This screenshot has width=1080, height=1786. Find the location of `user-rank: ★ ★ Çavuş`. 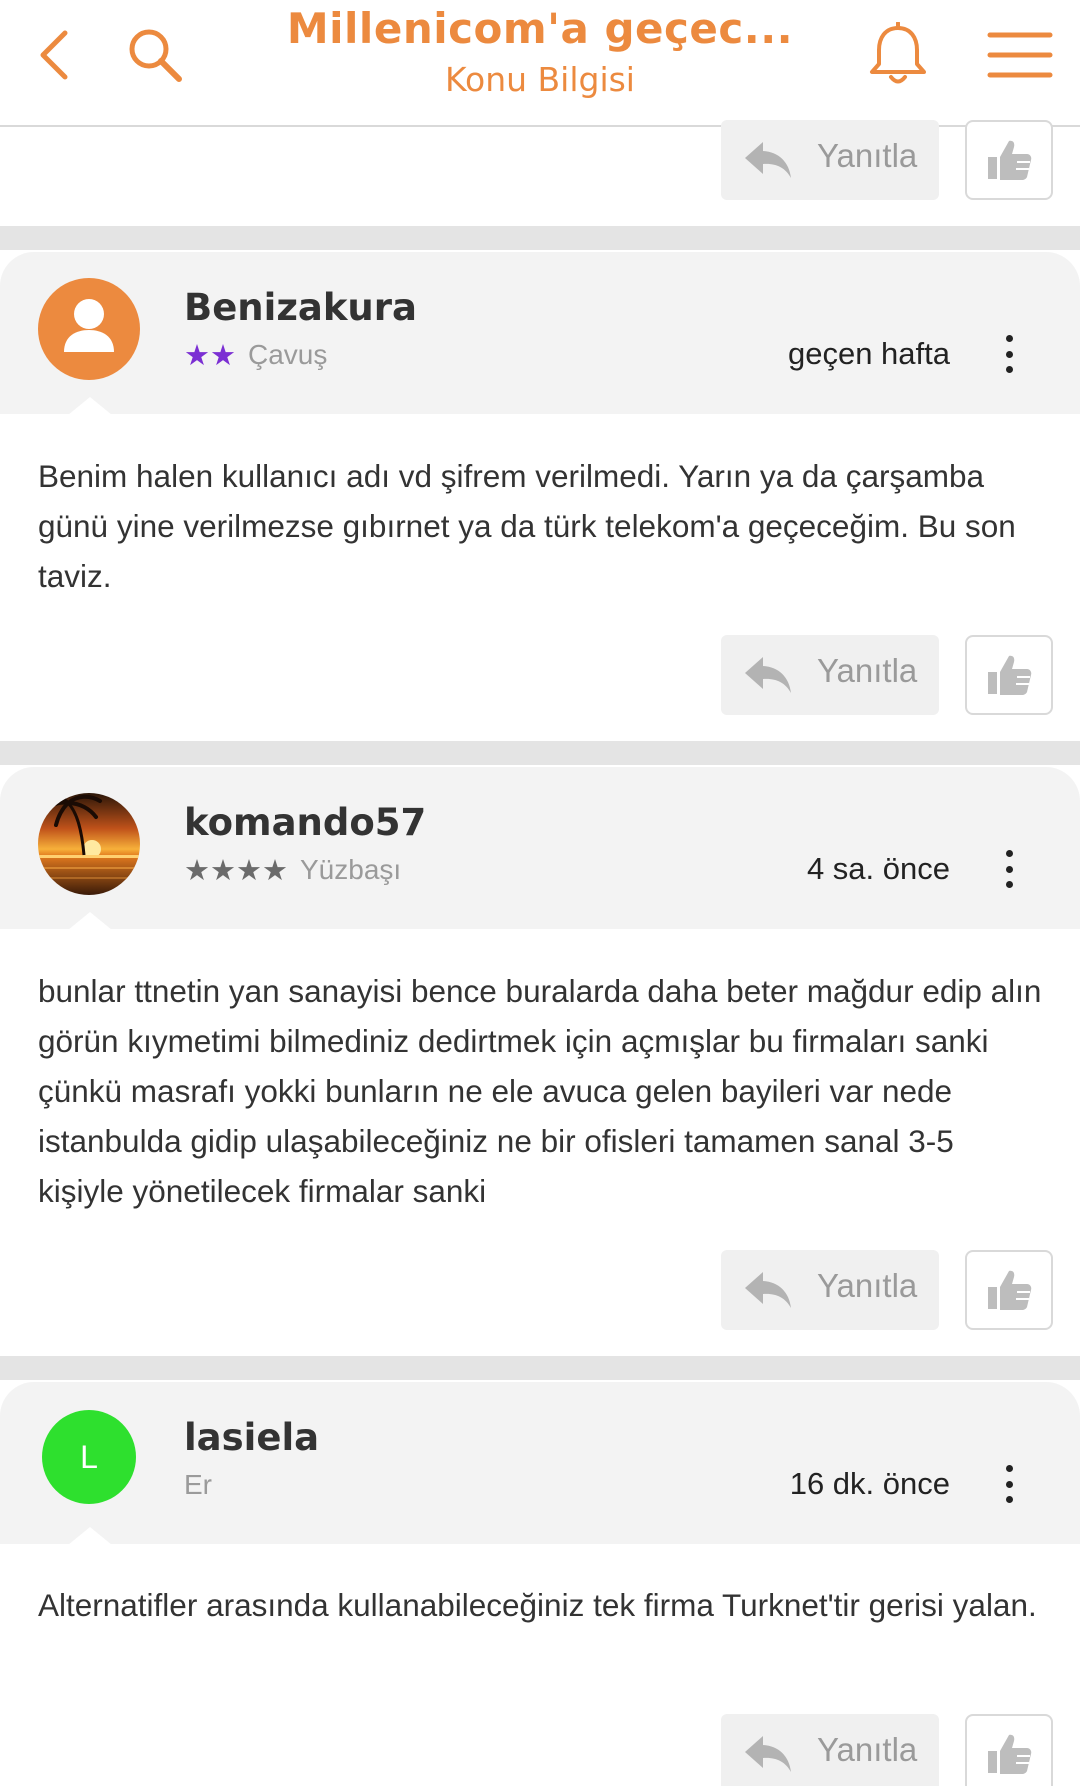

user-rank: ★ ★ Çavuş is located at coordinates (256, 354).